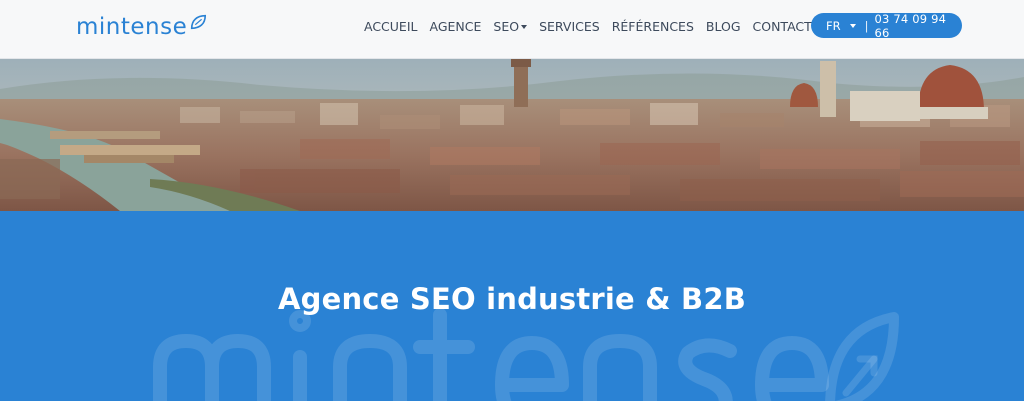  What do you see at coordinates (833, 26) in the screenshot?
I see `language-selector: FR` at bounding box center [833, 26].